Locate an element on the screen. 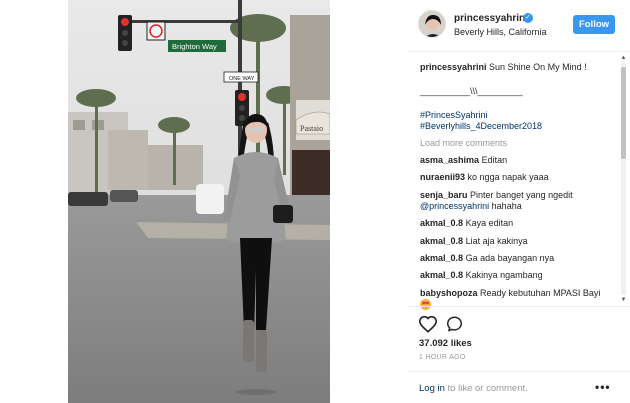 The width and height of the screenshot is (630, 403). follow-button: Follow is located at coordinates (594, 24).